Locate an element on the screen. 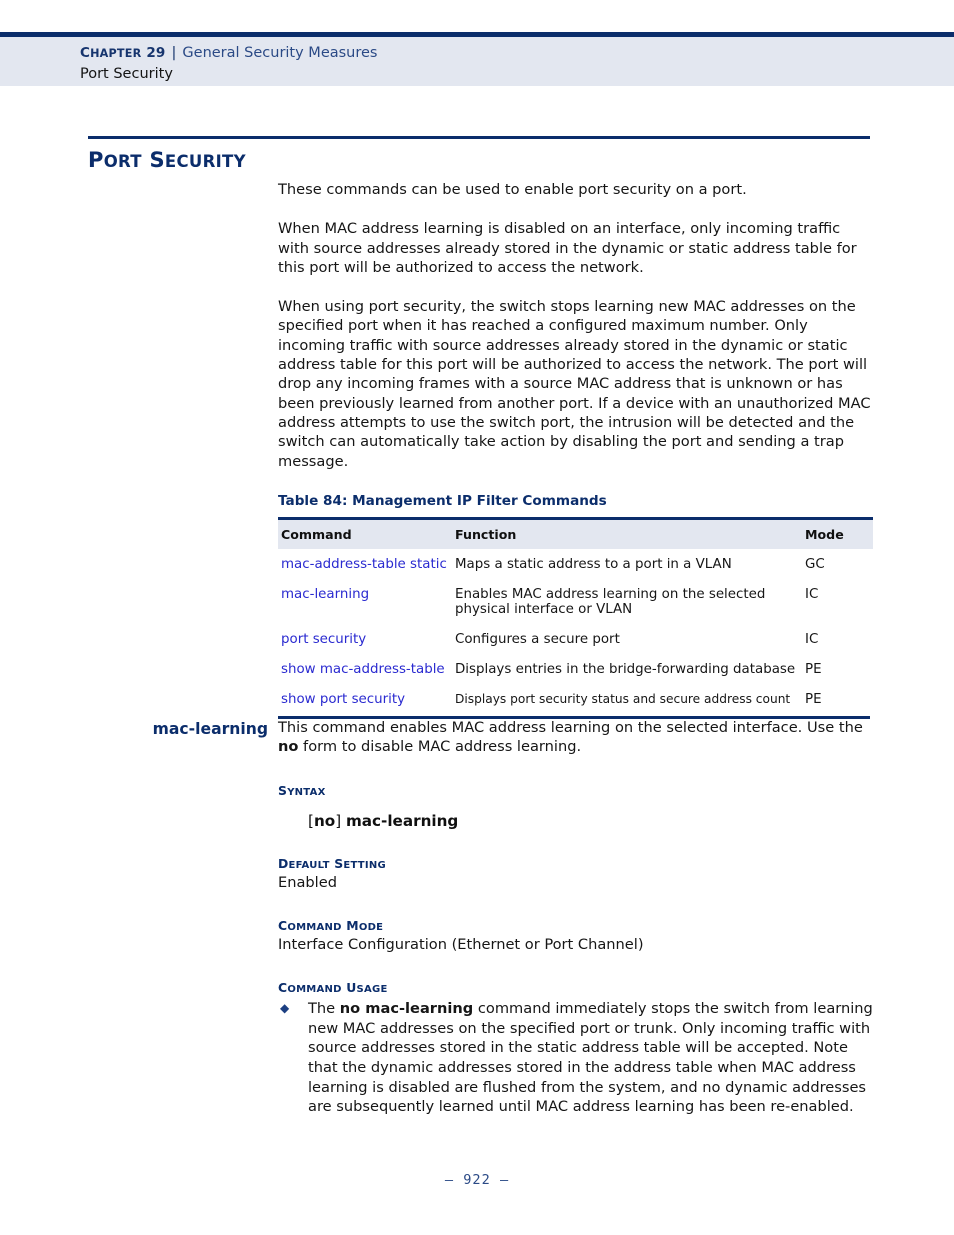  syntax-statement: [no] mac-learning is located at coordinates (383, 820).